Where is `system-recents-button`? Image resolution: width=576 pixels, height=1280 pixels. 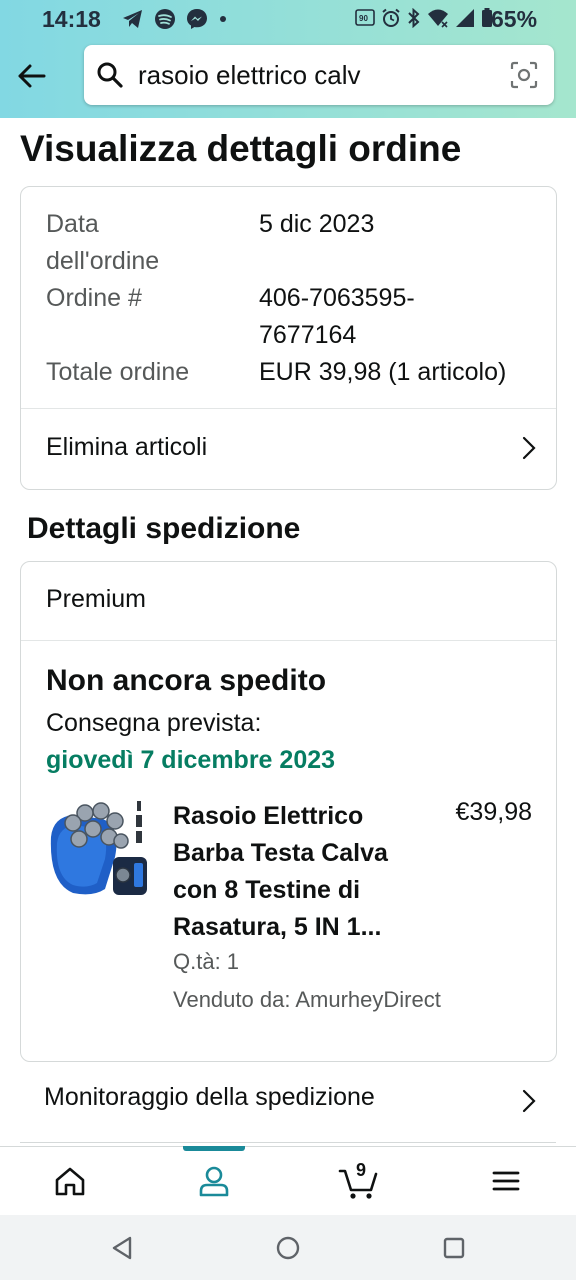 system-recents-button is located at coordinates (454, 1248).